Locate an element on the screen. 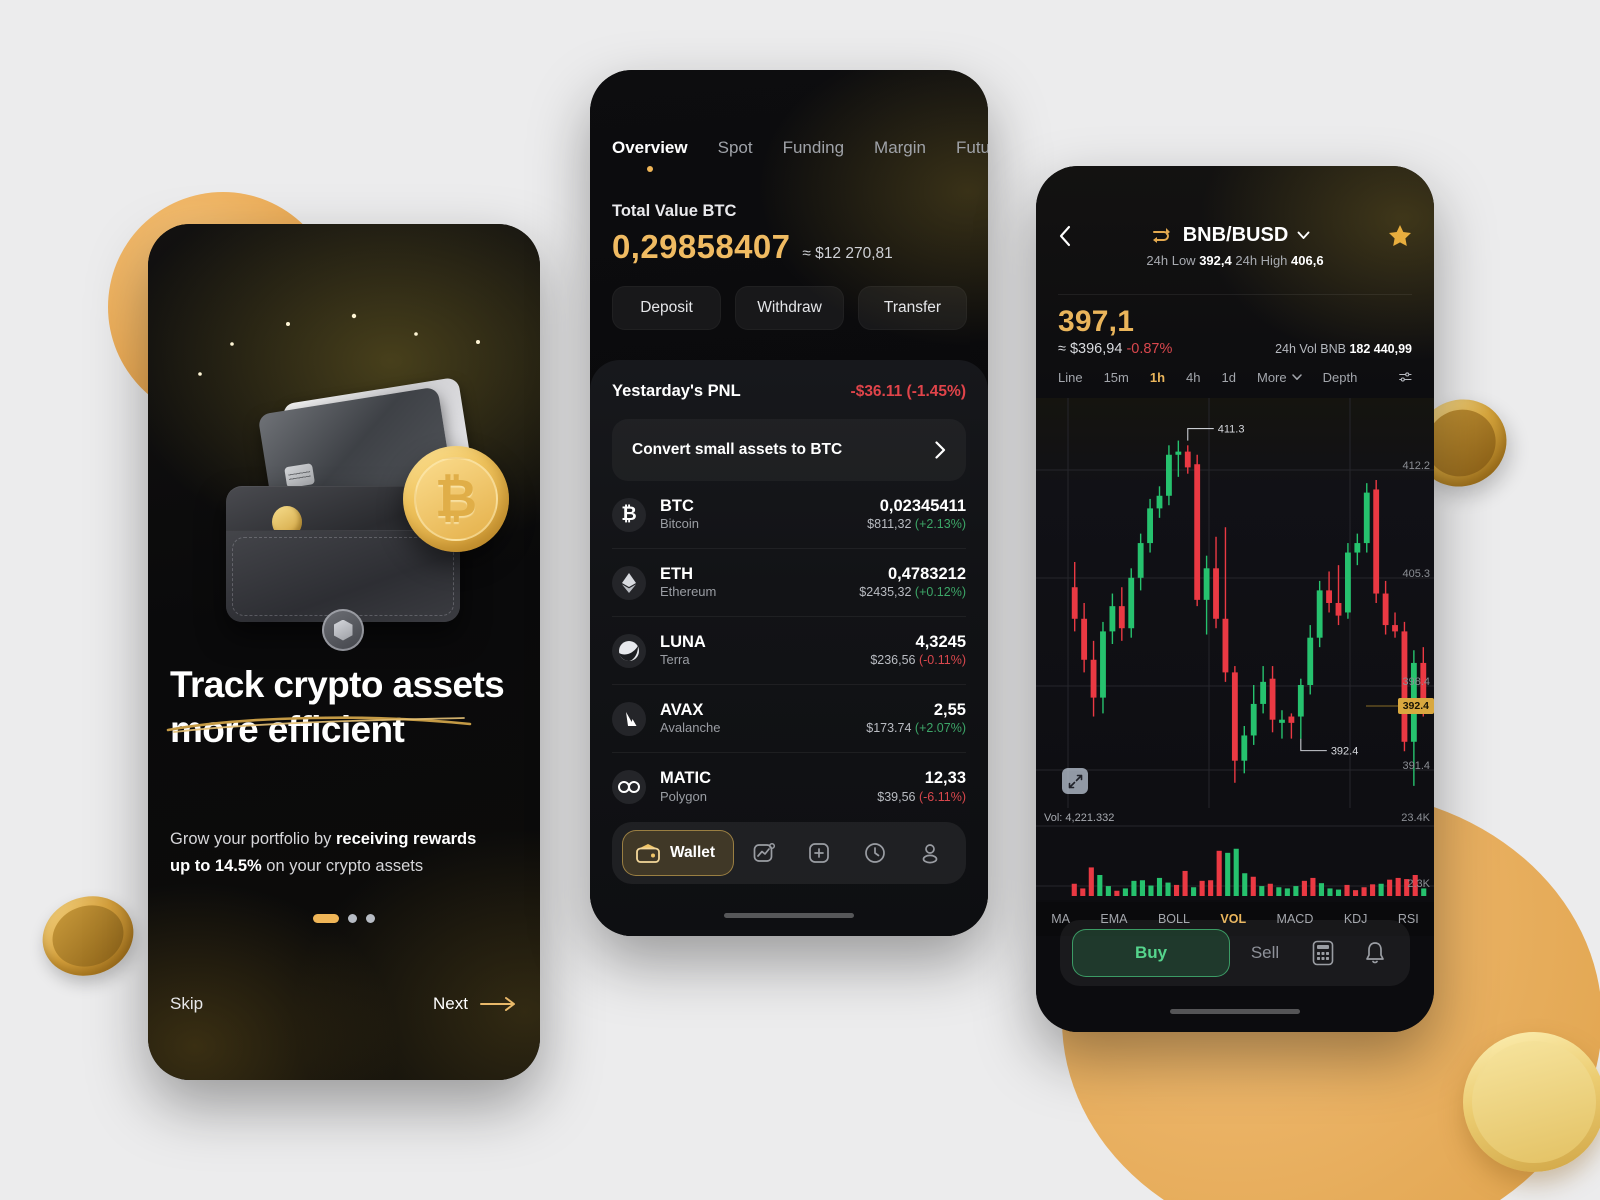 The image size is (1600, 1200). current-price-badge: 392.4 is located at coordinates (1415, 706).